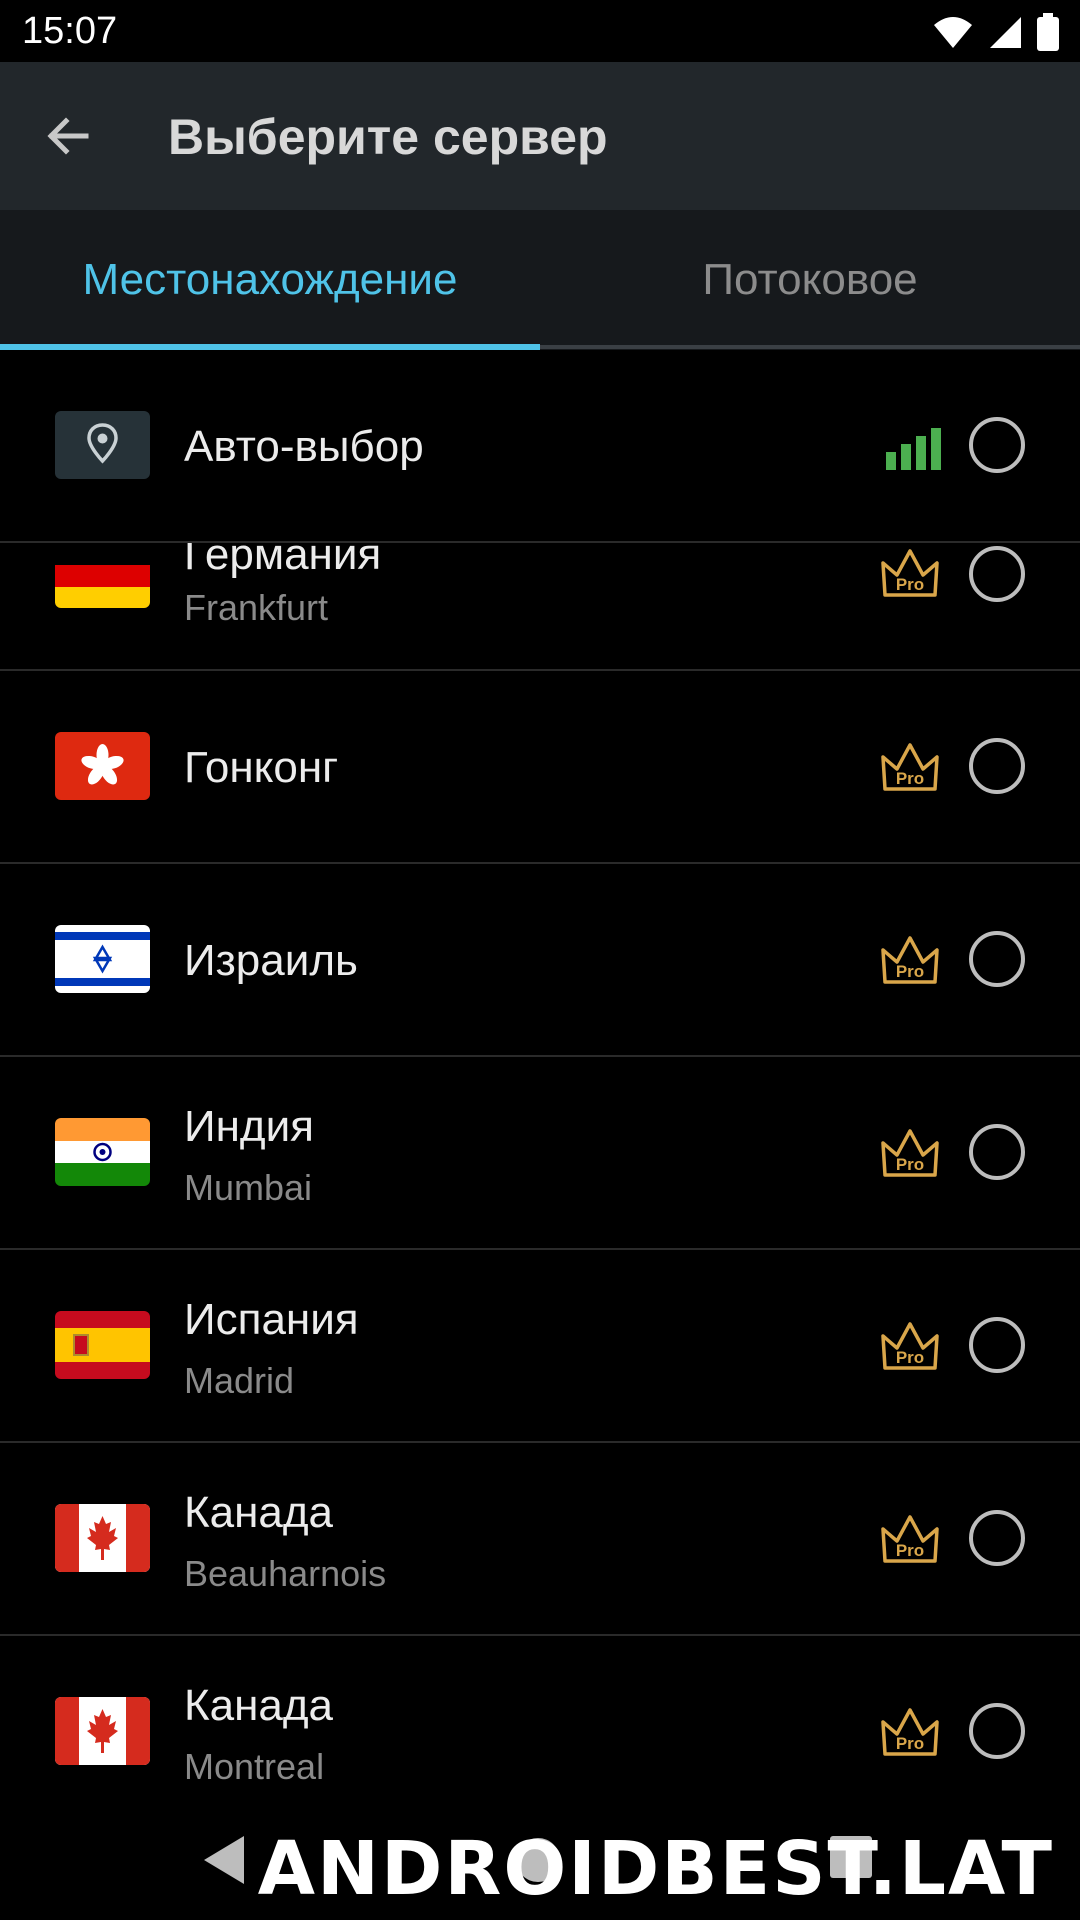 The image size is (1080, 1920). I want to click on wifi-icon, so click(953, 32).